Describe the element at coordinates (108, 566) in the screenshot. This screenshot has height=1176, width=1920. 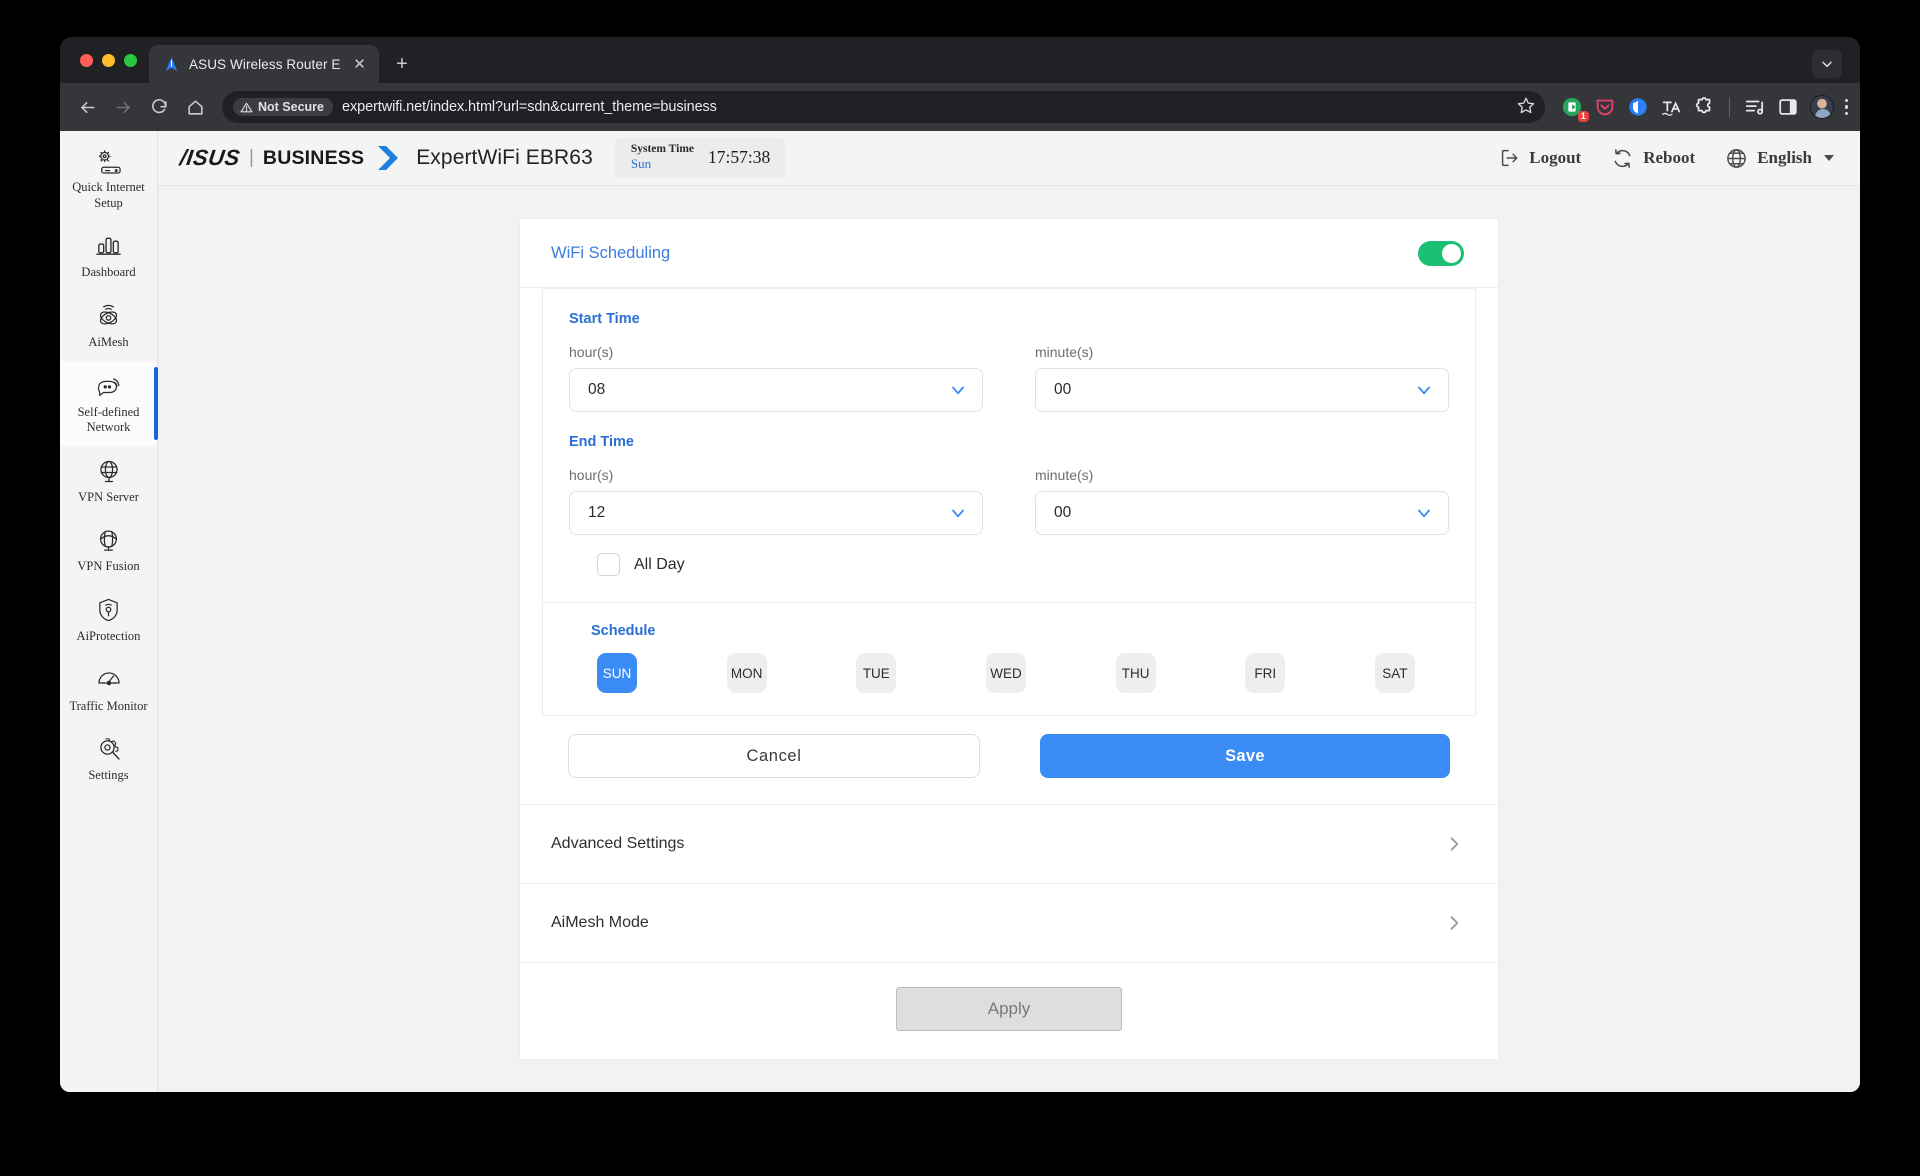
I see `sidebar-item-label: VPN Fusion` at that location.